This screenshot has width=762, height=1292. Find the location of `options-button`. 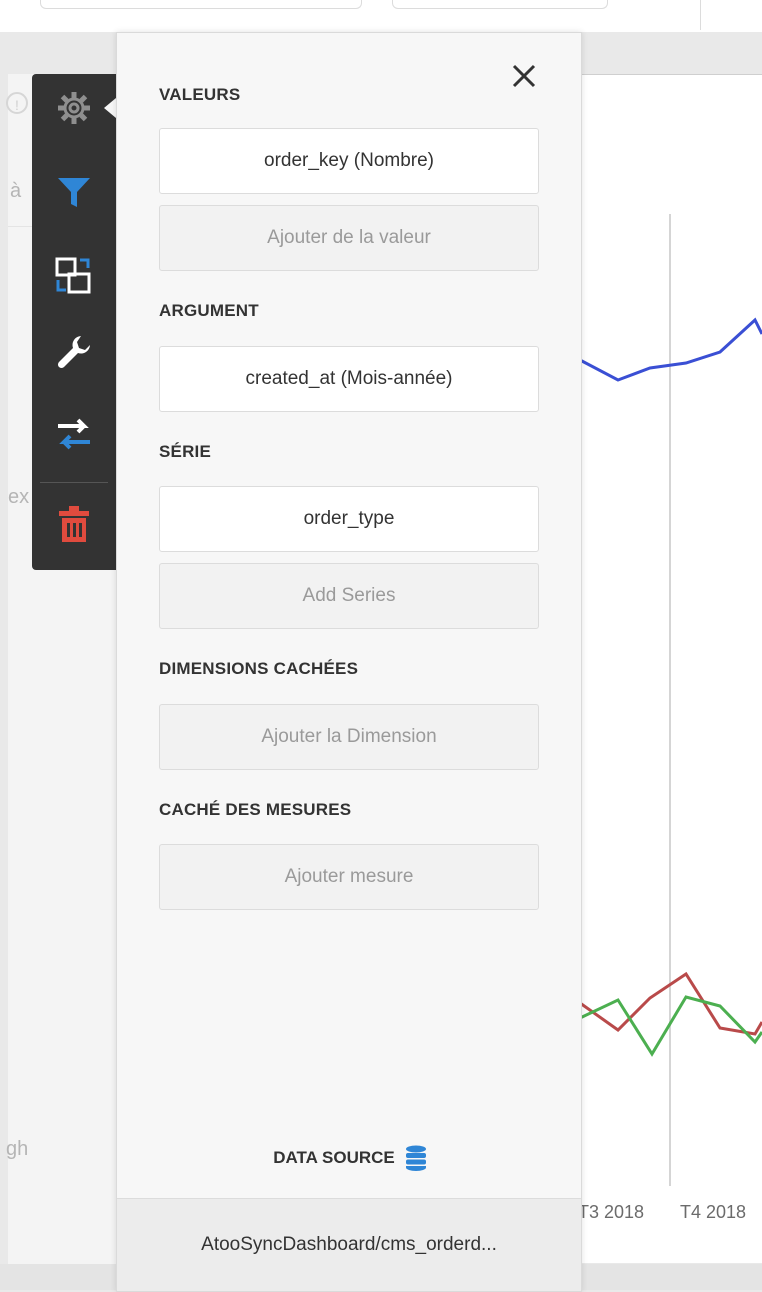

options-button is located at coordinates (74, 352).